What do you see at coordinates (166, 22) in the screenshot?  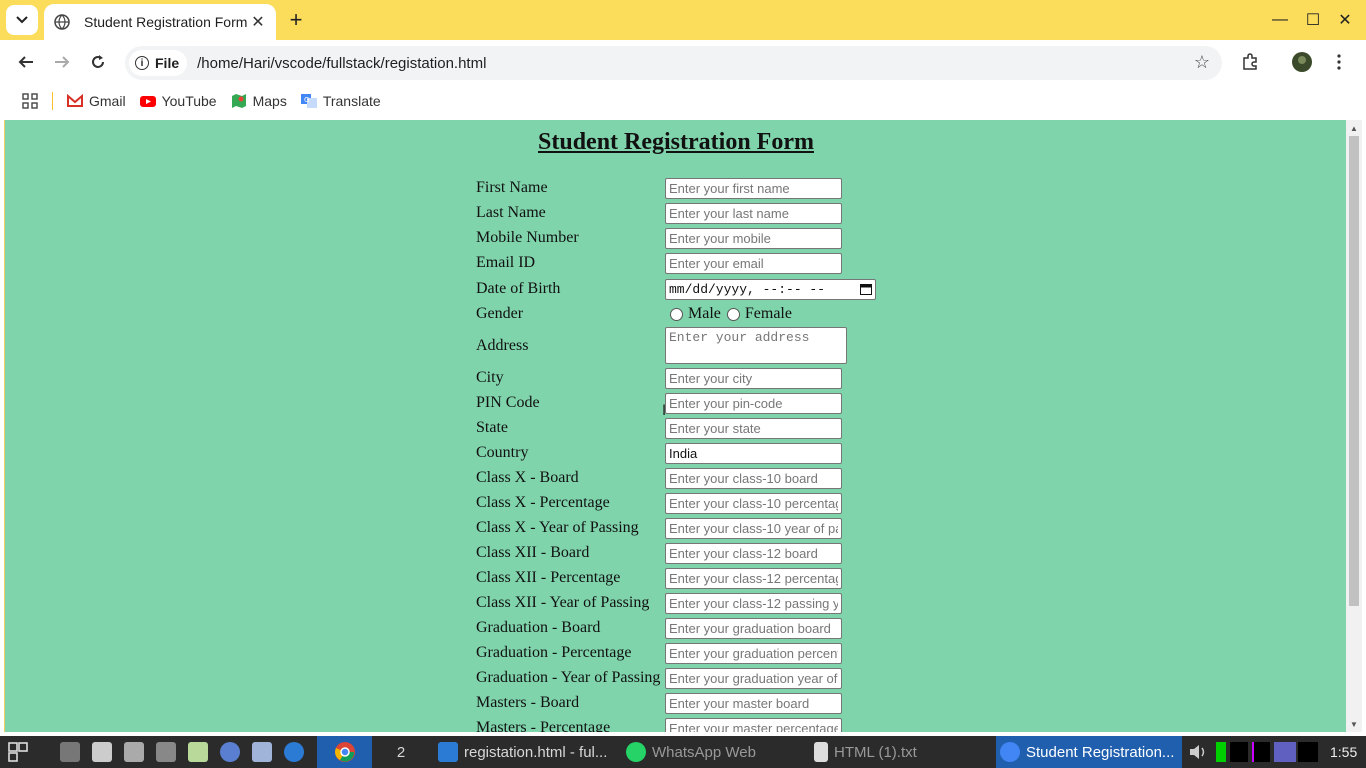 I see `tab-title: Student Registration Form` at bounding box center [166, 22].